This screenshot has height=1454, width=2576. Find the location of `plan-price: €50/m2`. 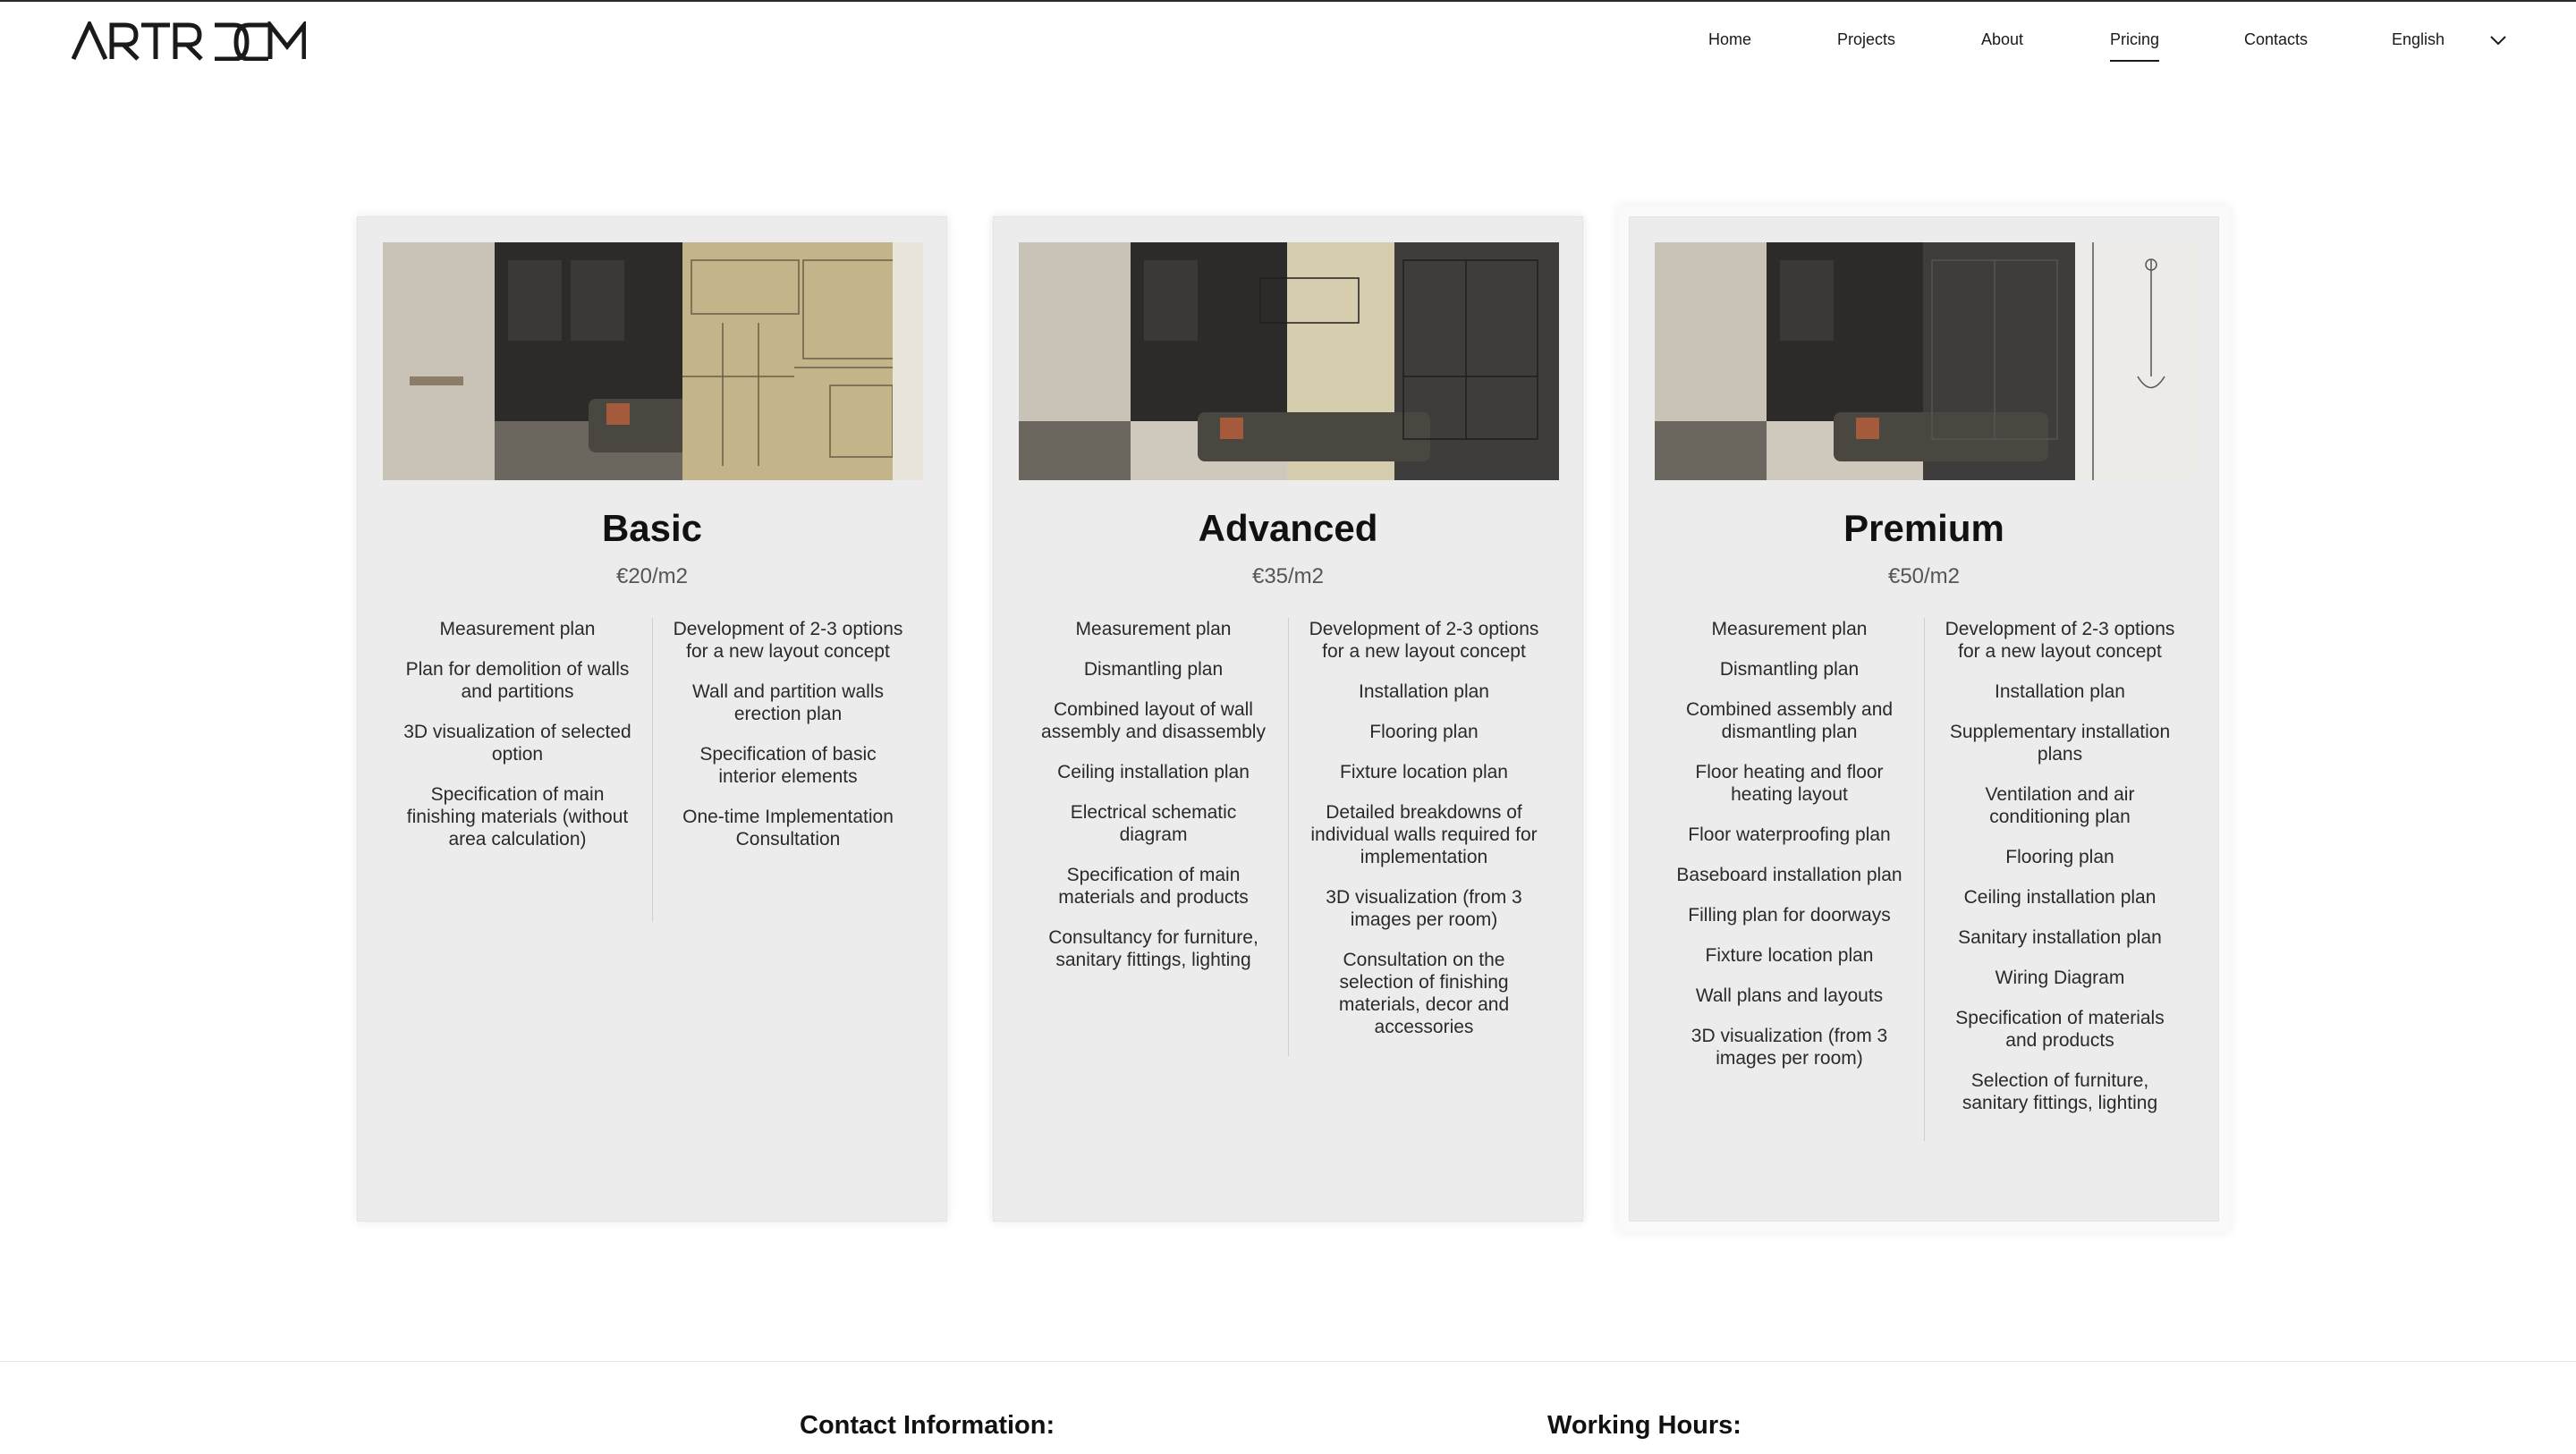

plan-price: €50/m2 is located at coordinates (1924, 576).